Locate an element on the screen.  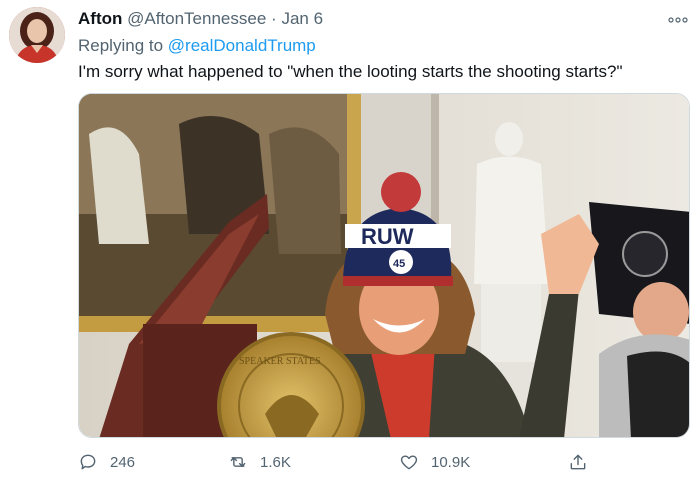
reply-icon is located at coordinates (88, 462).